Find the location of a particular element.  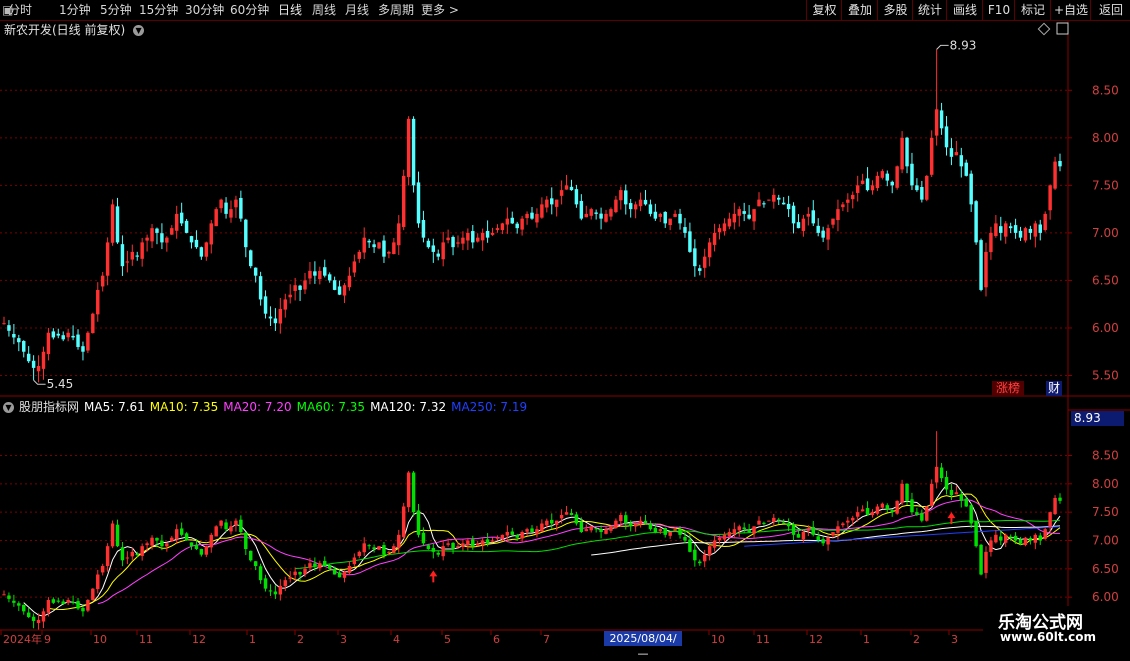

toolbar-tab-2: 5分钟 is located at coordinates (116, 10).